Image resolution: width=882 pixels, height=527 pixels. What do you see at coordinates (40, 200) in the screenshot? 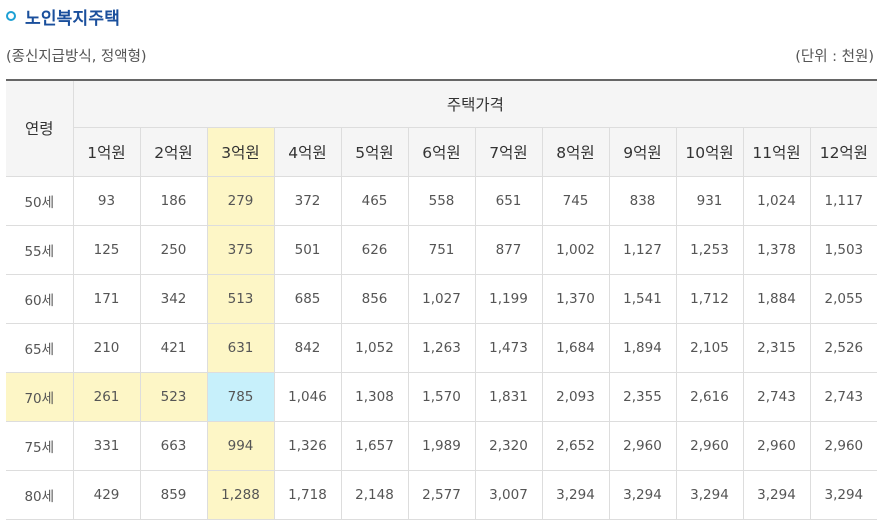
I see `age-cell: 50세` at bounding box center [40, 200].